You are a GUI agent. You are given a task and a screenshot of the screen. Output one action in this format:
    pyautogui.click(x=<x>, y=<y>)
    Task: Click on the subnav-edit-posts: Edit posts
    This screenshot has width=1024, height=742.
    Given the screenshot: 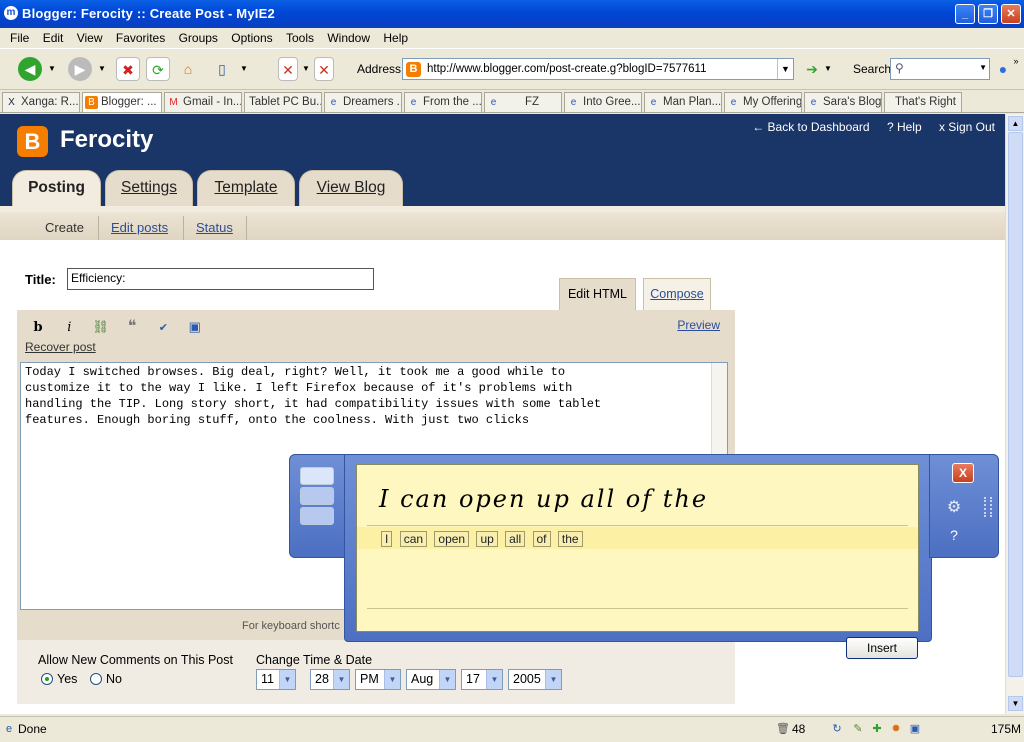 What is the action you would take?
    pyautogui.click(x=139, y=227)
    